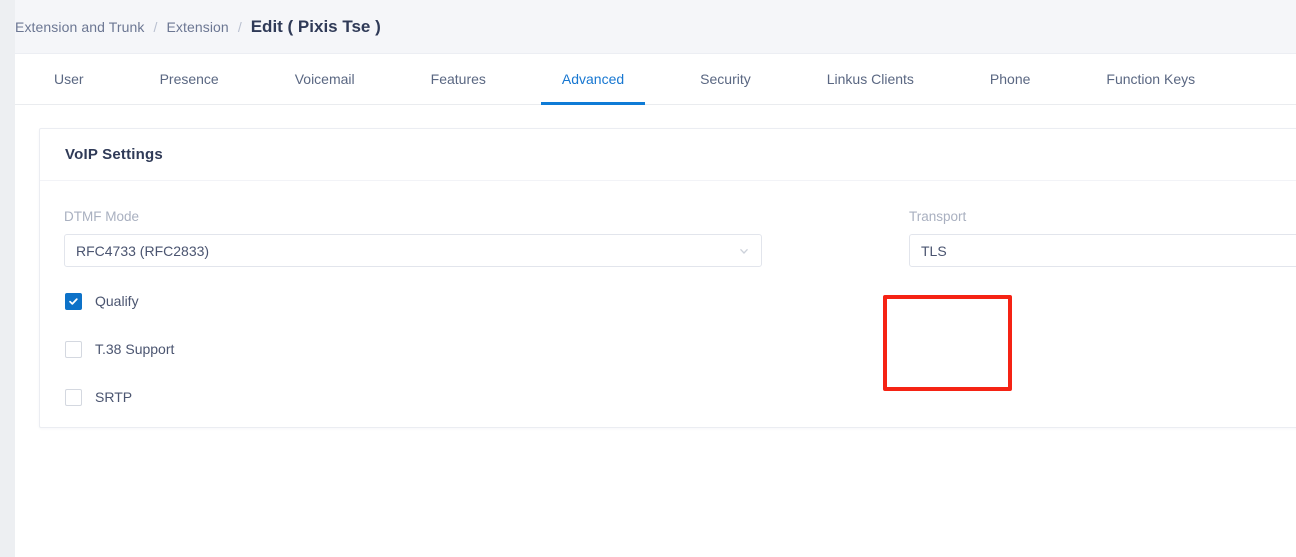  I want to click on tab-label: Security, so click(725, 79).